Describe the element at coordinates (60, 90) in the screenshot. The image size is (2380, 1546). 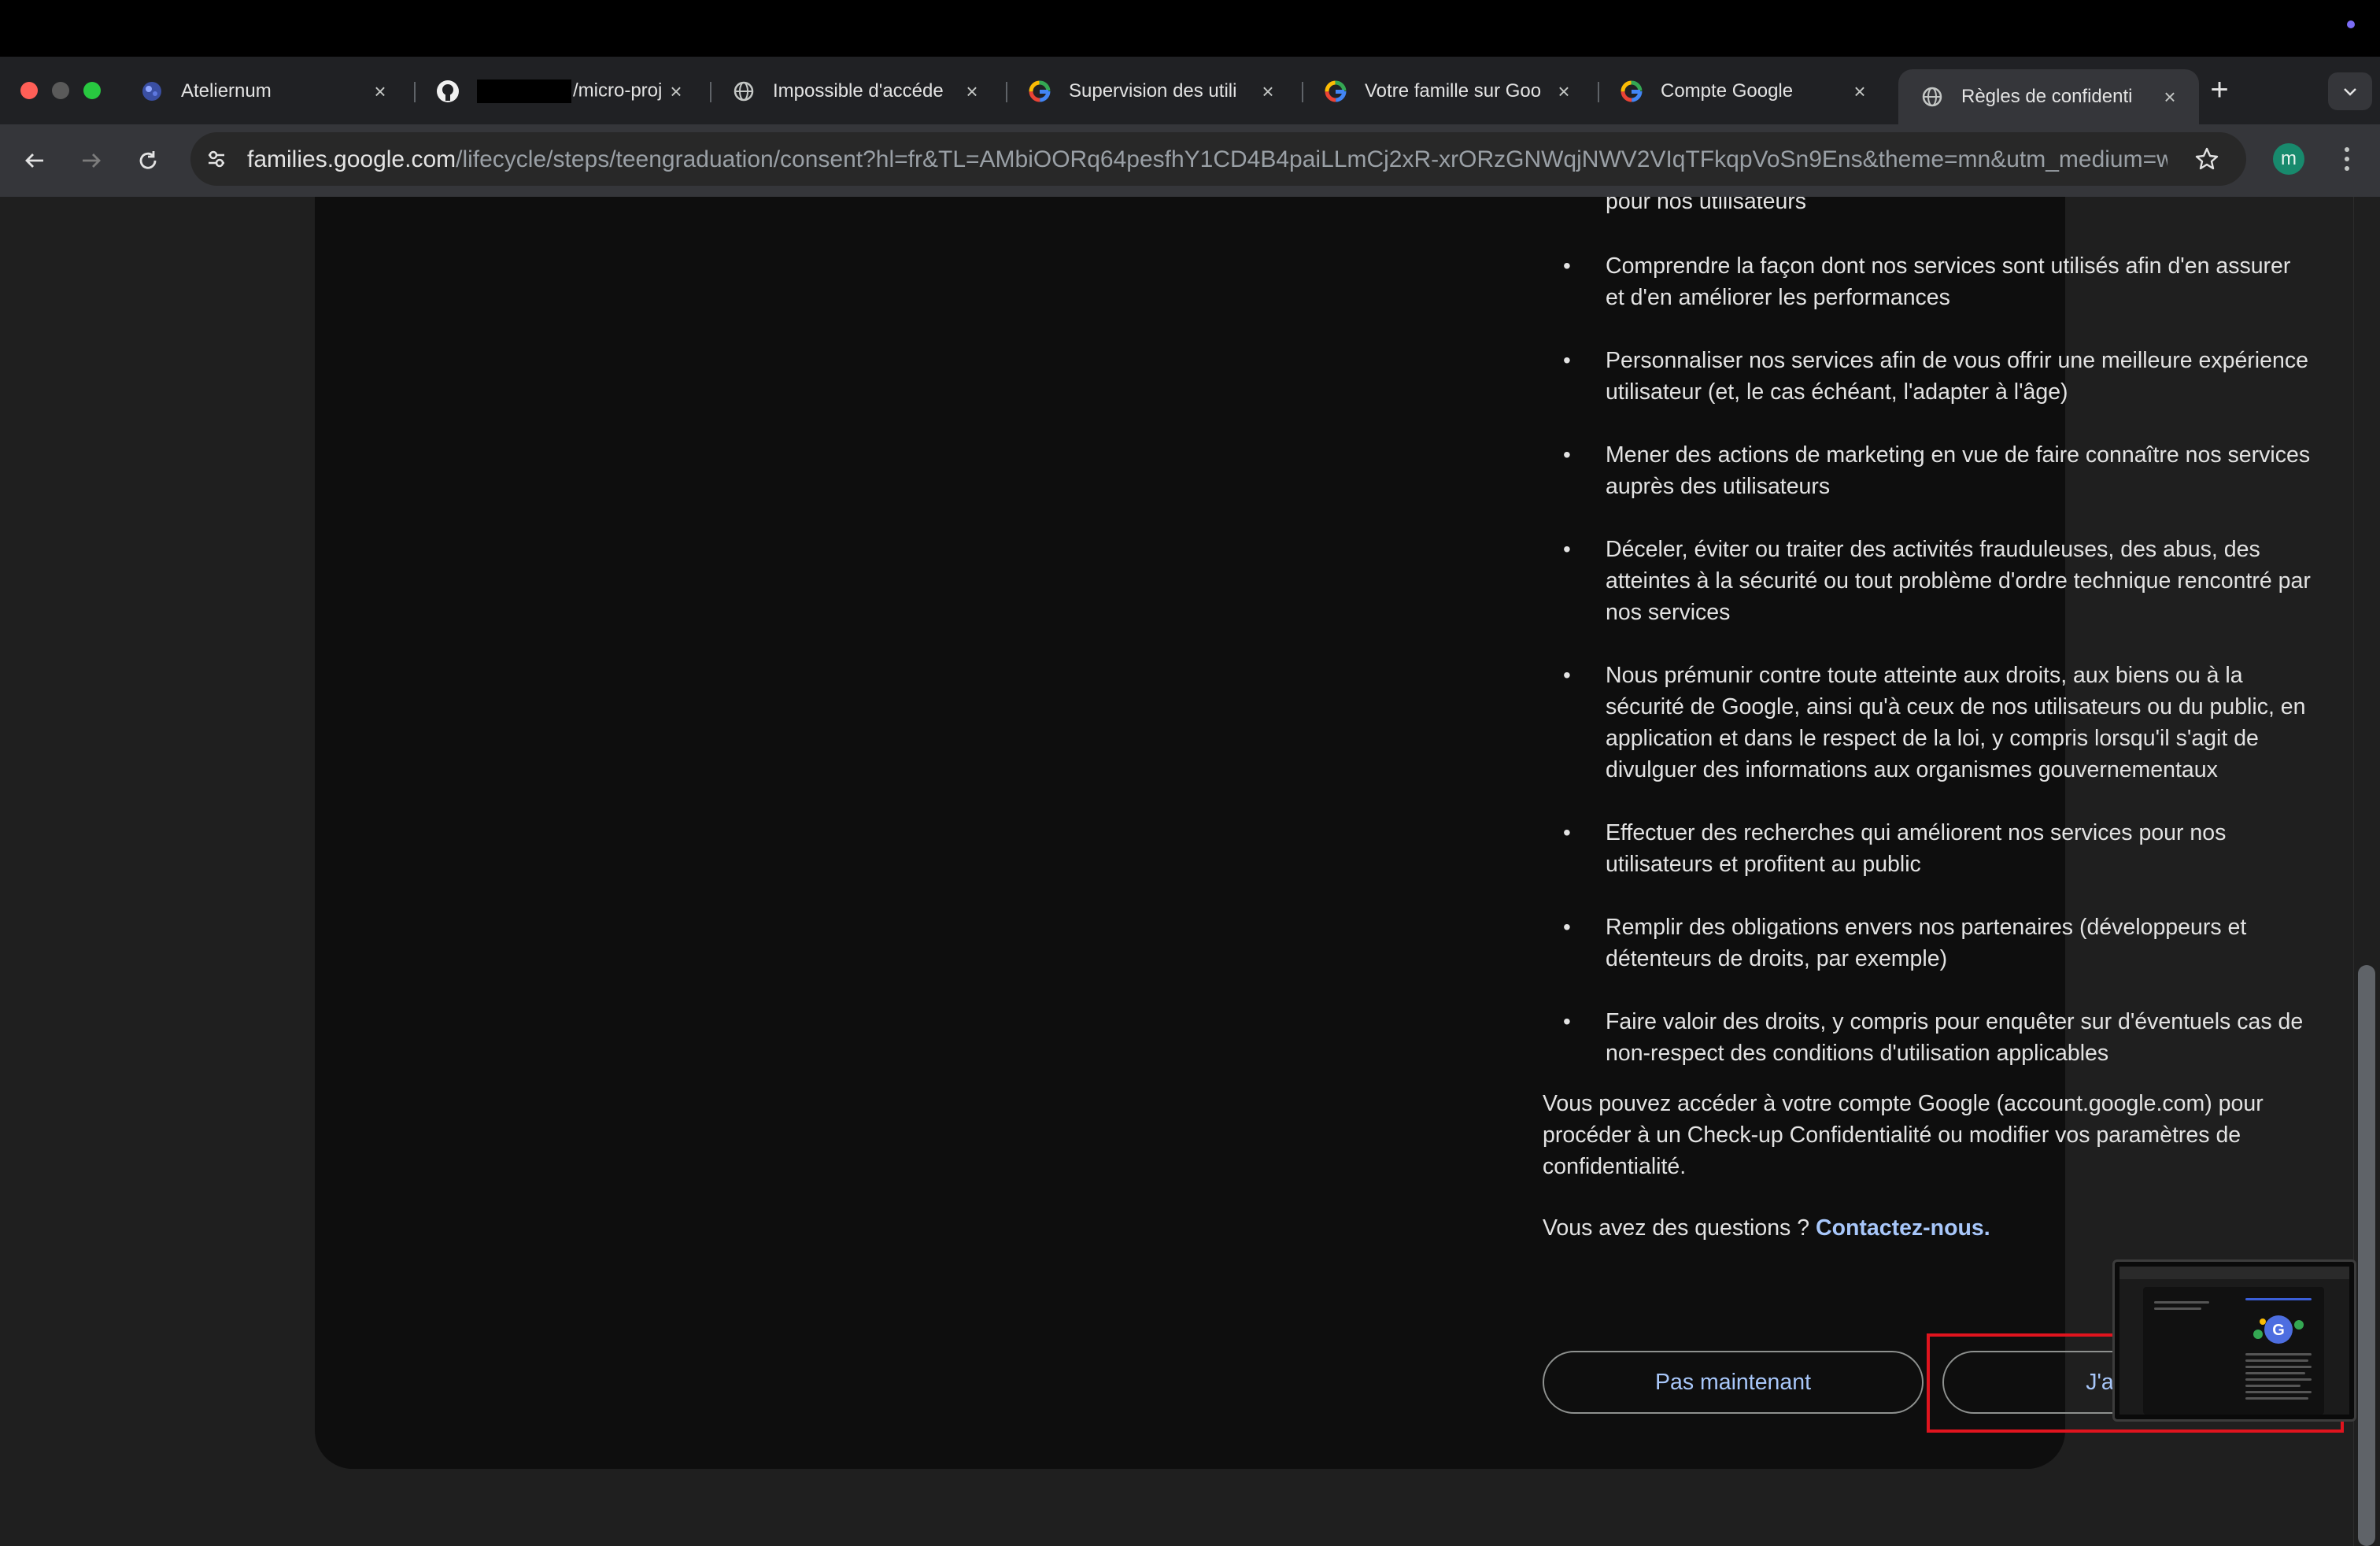
I see `minimize-window-button` at that location.